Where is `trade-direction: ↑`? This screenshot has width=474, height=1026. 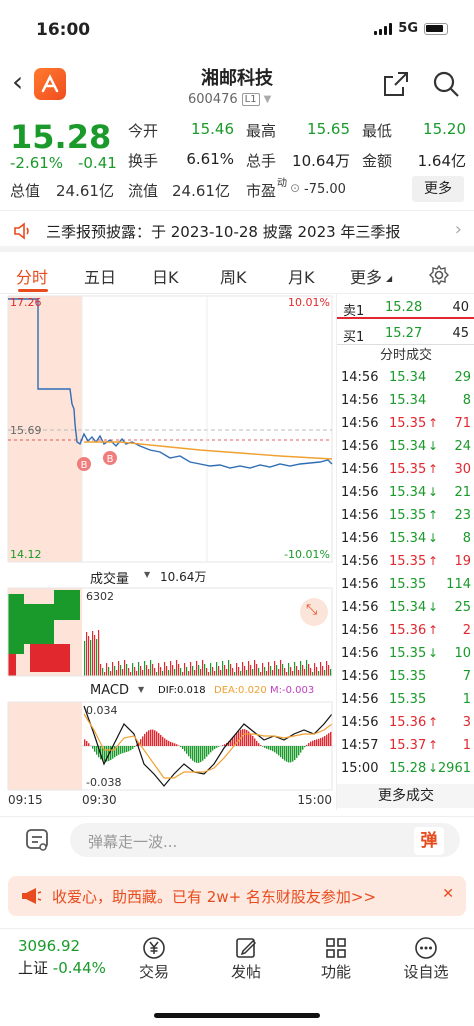 trade-direction: ↑ is located at coordinates (433, 561).